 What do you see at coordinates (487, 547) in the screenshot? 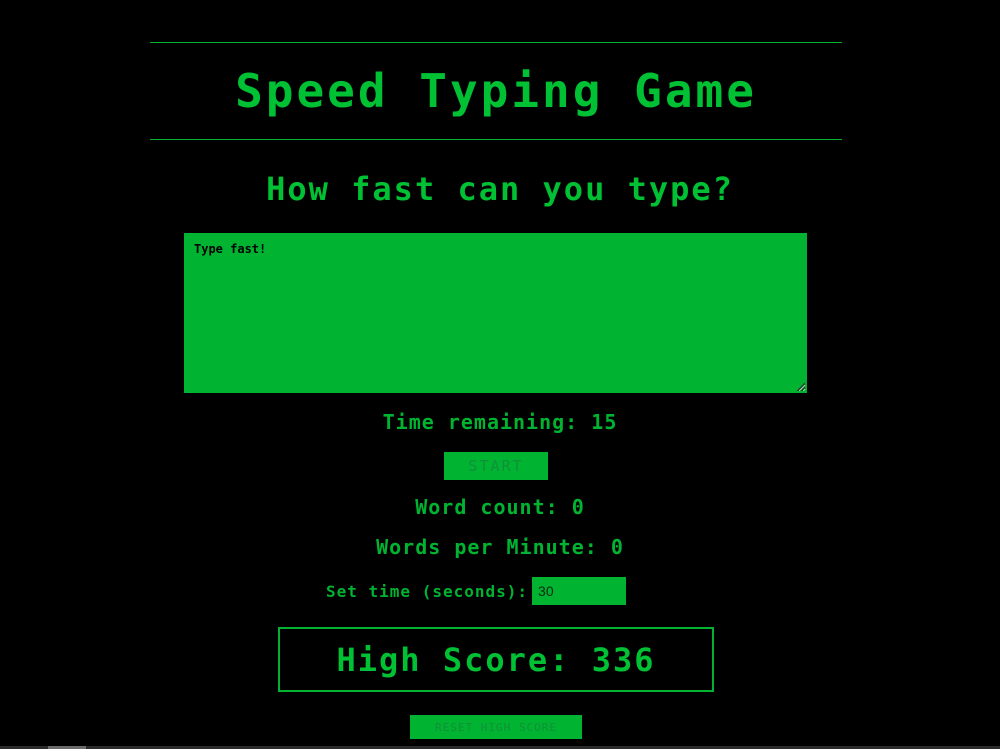
I see `wpm-label: Words per Minute:` at bounding box center [487, 547].